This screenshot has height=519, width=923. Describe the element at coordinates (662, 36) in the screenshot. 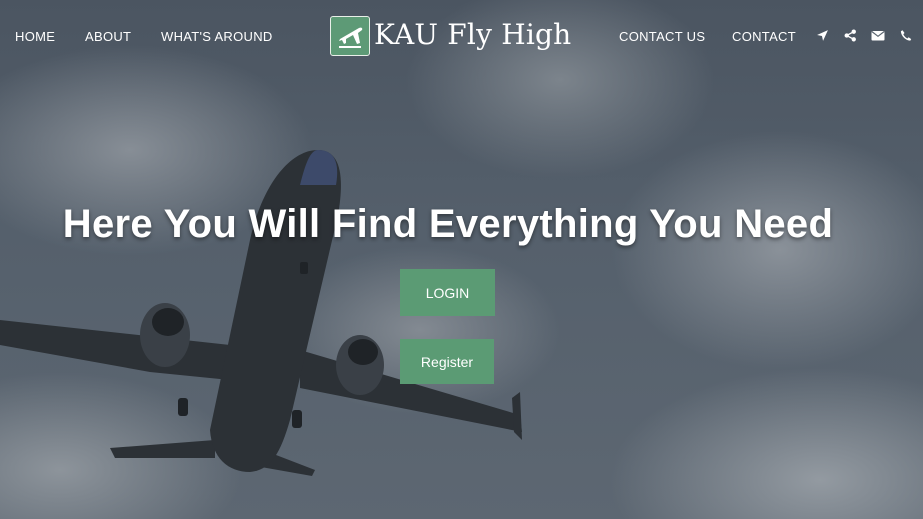

I see `nav-contact-us-link: CONTACT US` at that location.